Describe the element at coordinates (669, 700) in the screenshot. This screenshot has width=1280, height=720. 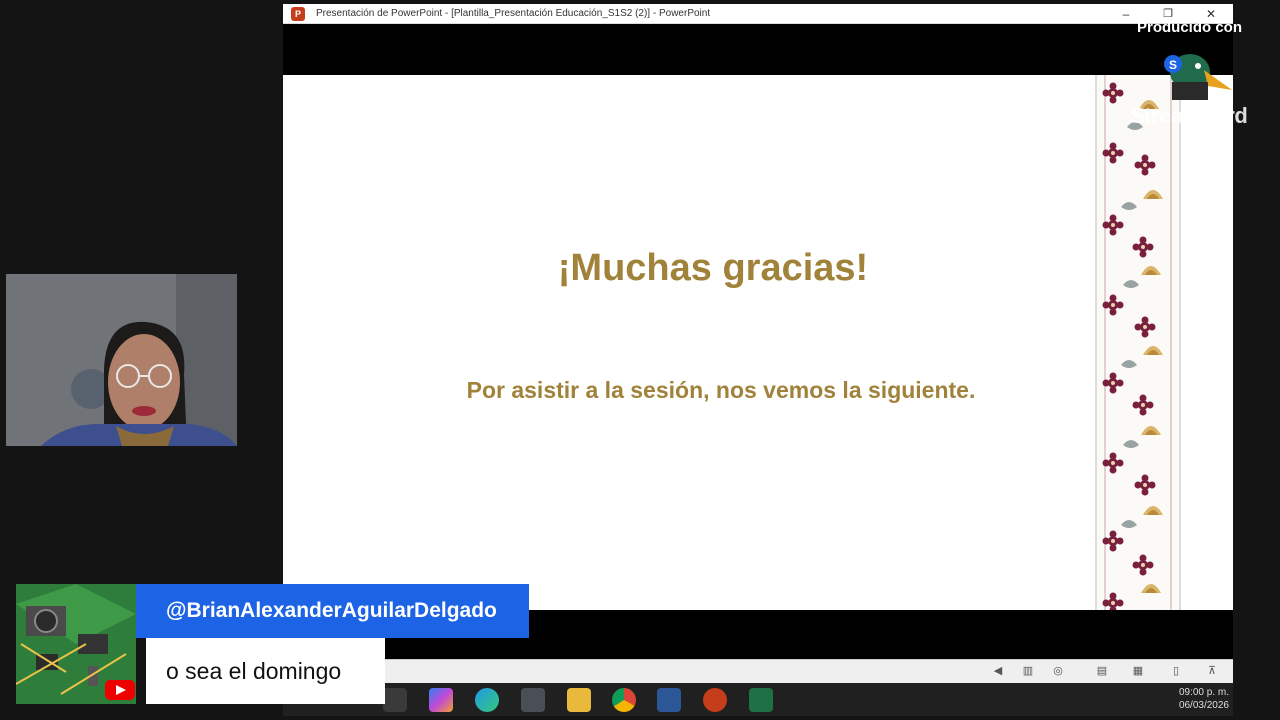
I see `word-icon` at that location.